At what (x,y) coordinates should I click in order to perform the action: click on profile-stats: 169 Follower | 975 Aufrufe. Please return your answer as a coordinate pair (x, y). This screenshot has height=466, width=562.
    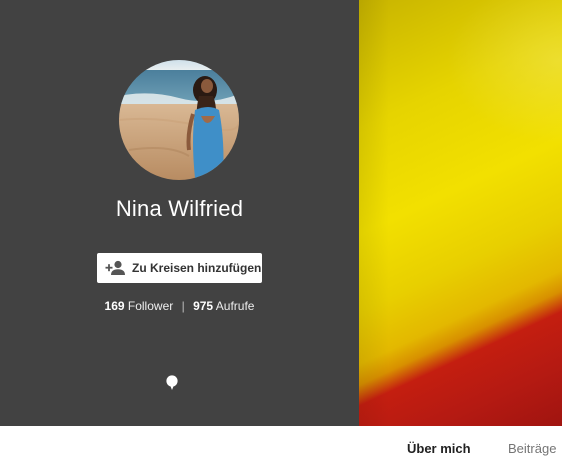
    Looking at the image, I should click on (179, 306).